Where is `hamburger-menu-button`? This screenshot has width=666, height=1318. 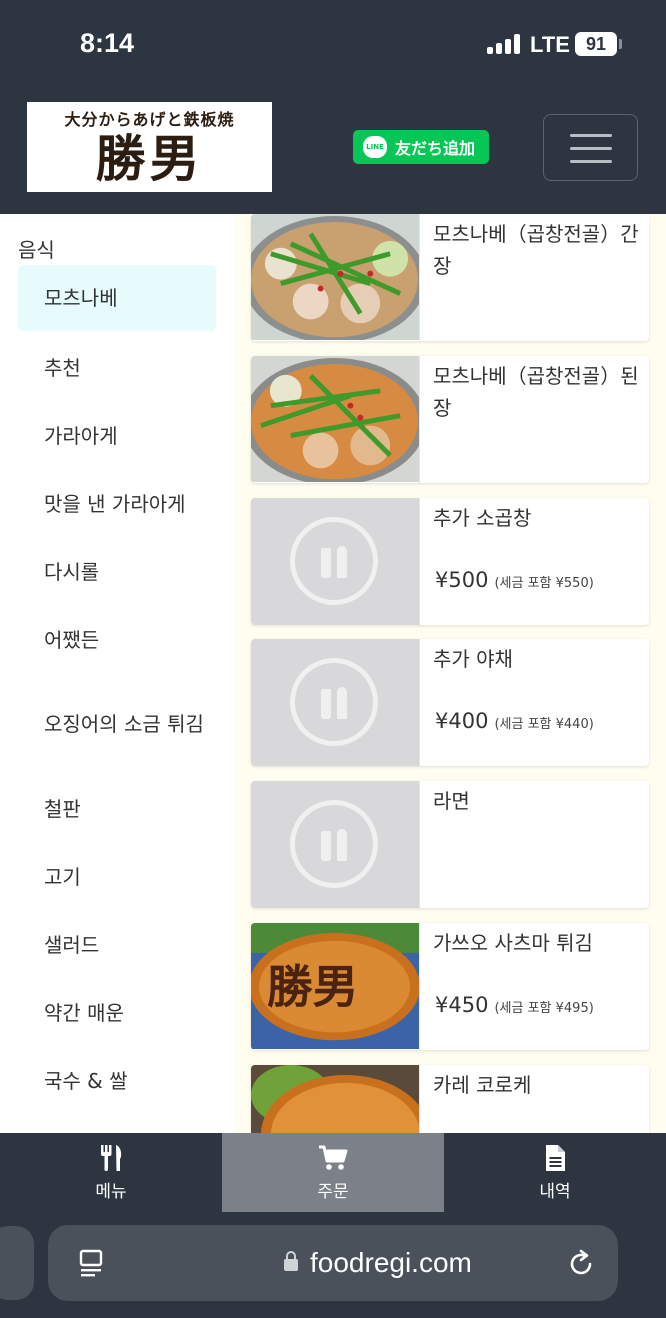
hamburger-menu-button is located at coordinates (590, 147).